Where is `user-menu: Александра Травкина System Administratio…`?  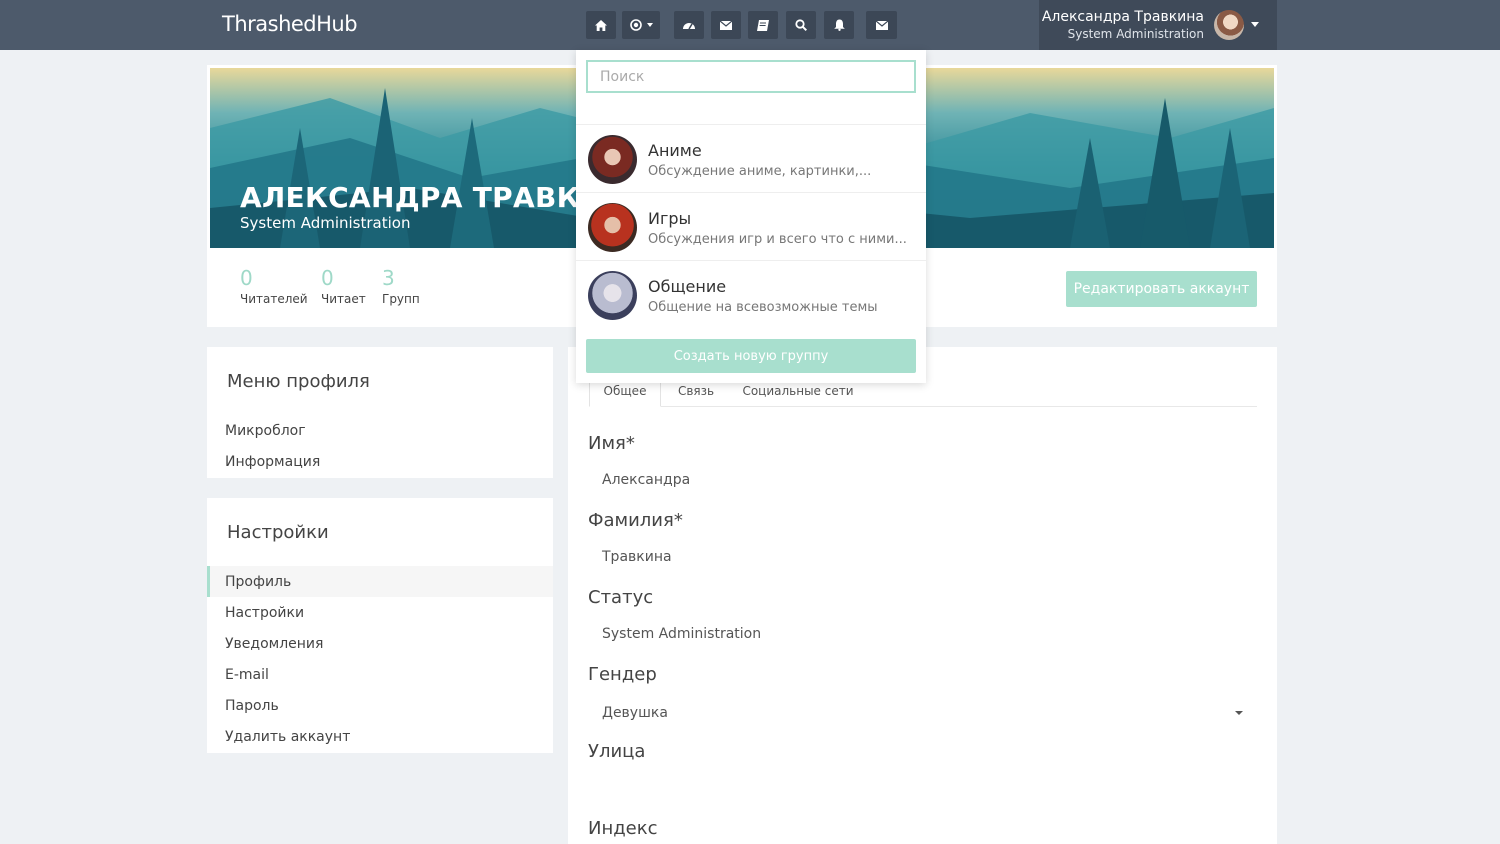 user-menu: Александра Травкина System Administratio… is located at coordinates (1158, 25).